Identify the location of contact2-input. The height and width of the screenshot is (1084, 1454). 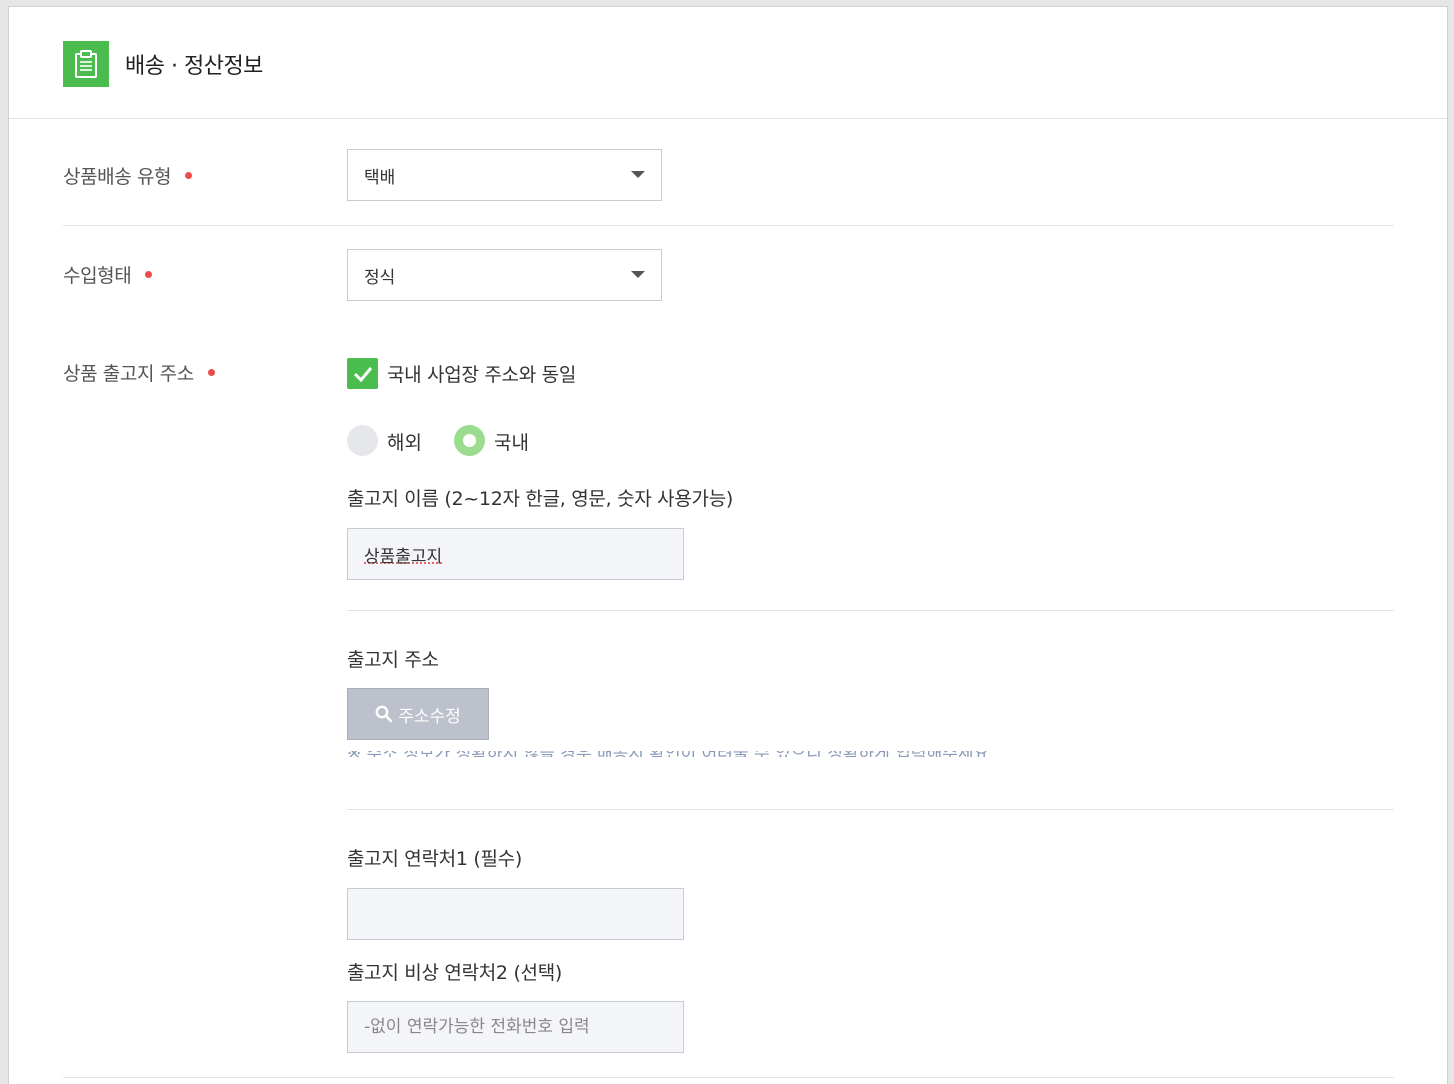
(515, 1027).